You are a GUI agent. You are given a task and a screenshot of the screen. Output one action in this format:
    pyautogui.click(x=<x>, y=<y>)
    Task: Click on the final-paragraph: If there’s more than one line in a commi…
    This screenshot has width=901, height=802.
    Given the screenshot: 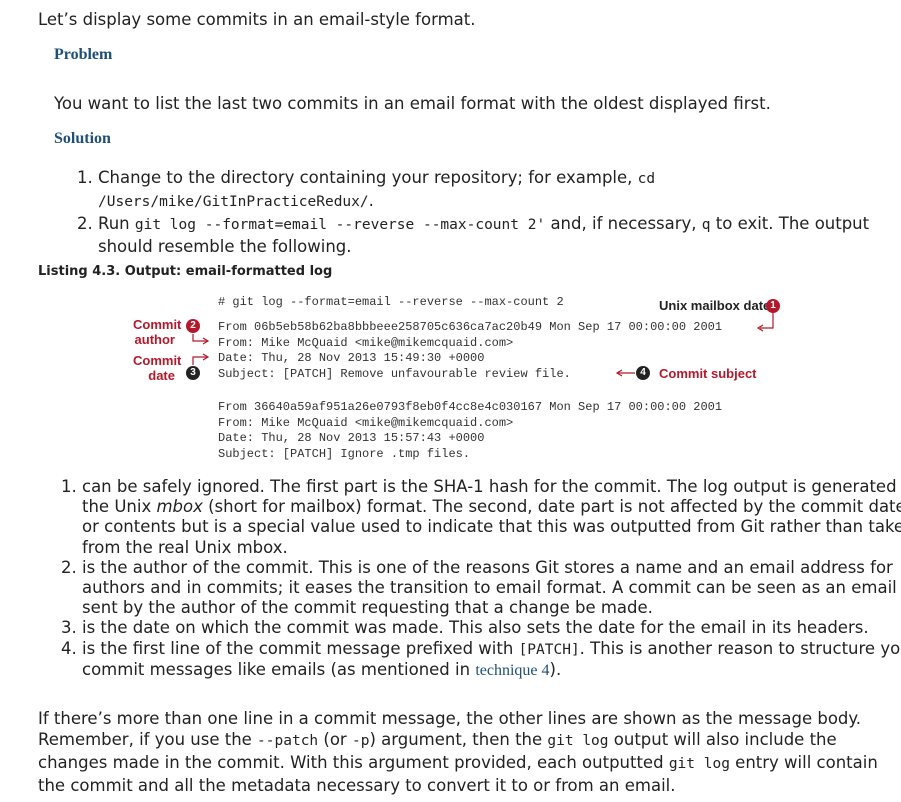 What is the action you would take?
    pyautogui.click(x=458, y=752)
    